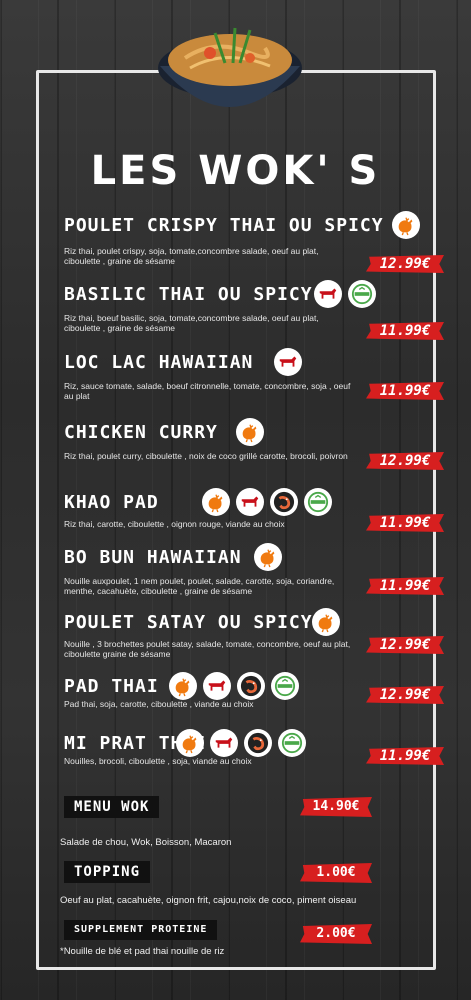 This screenshot has width=471, height=1000. Describe the element at coordinates (112, 807) in the screenshot. I see `menu-wok-label: MENU WOK` at that location.